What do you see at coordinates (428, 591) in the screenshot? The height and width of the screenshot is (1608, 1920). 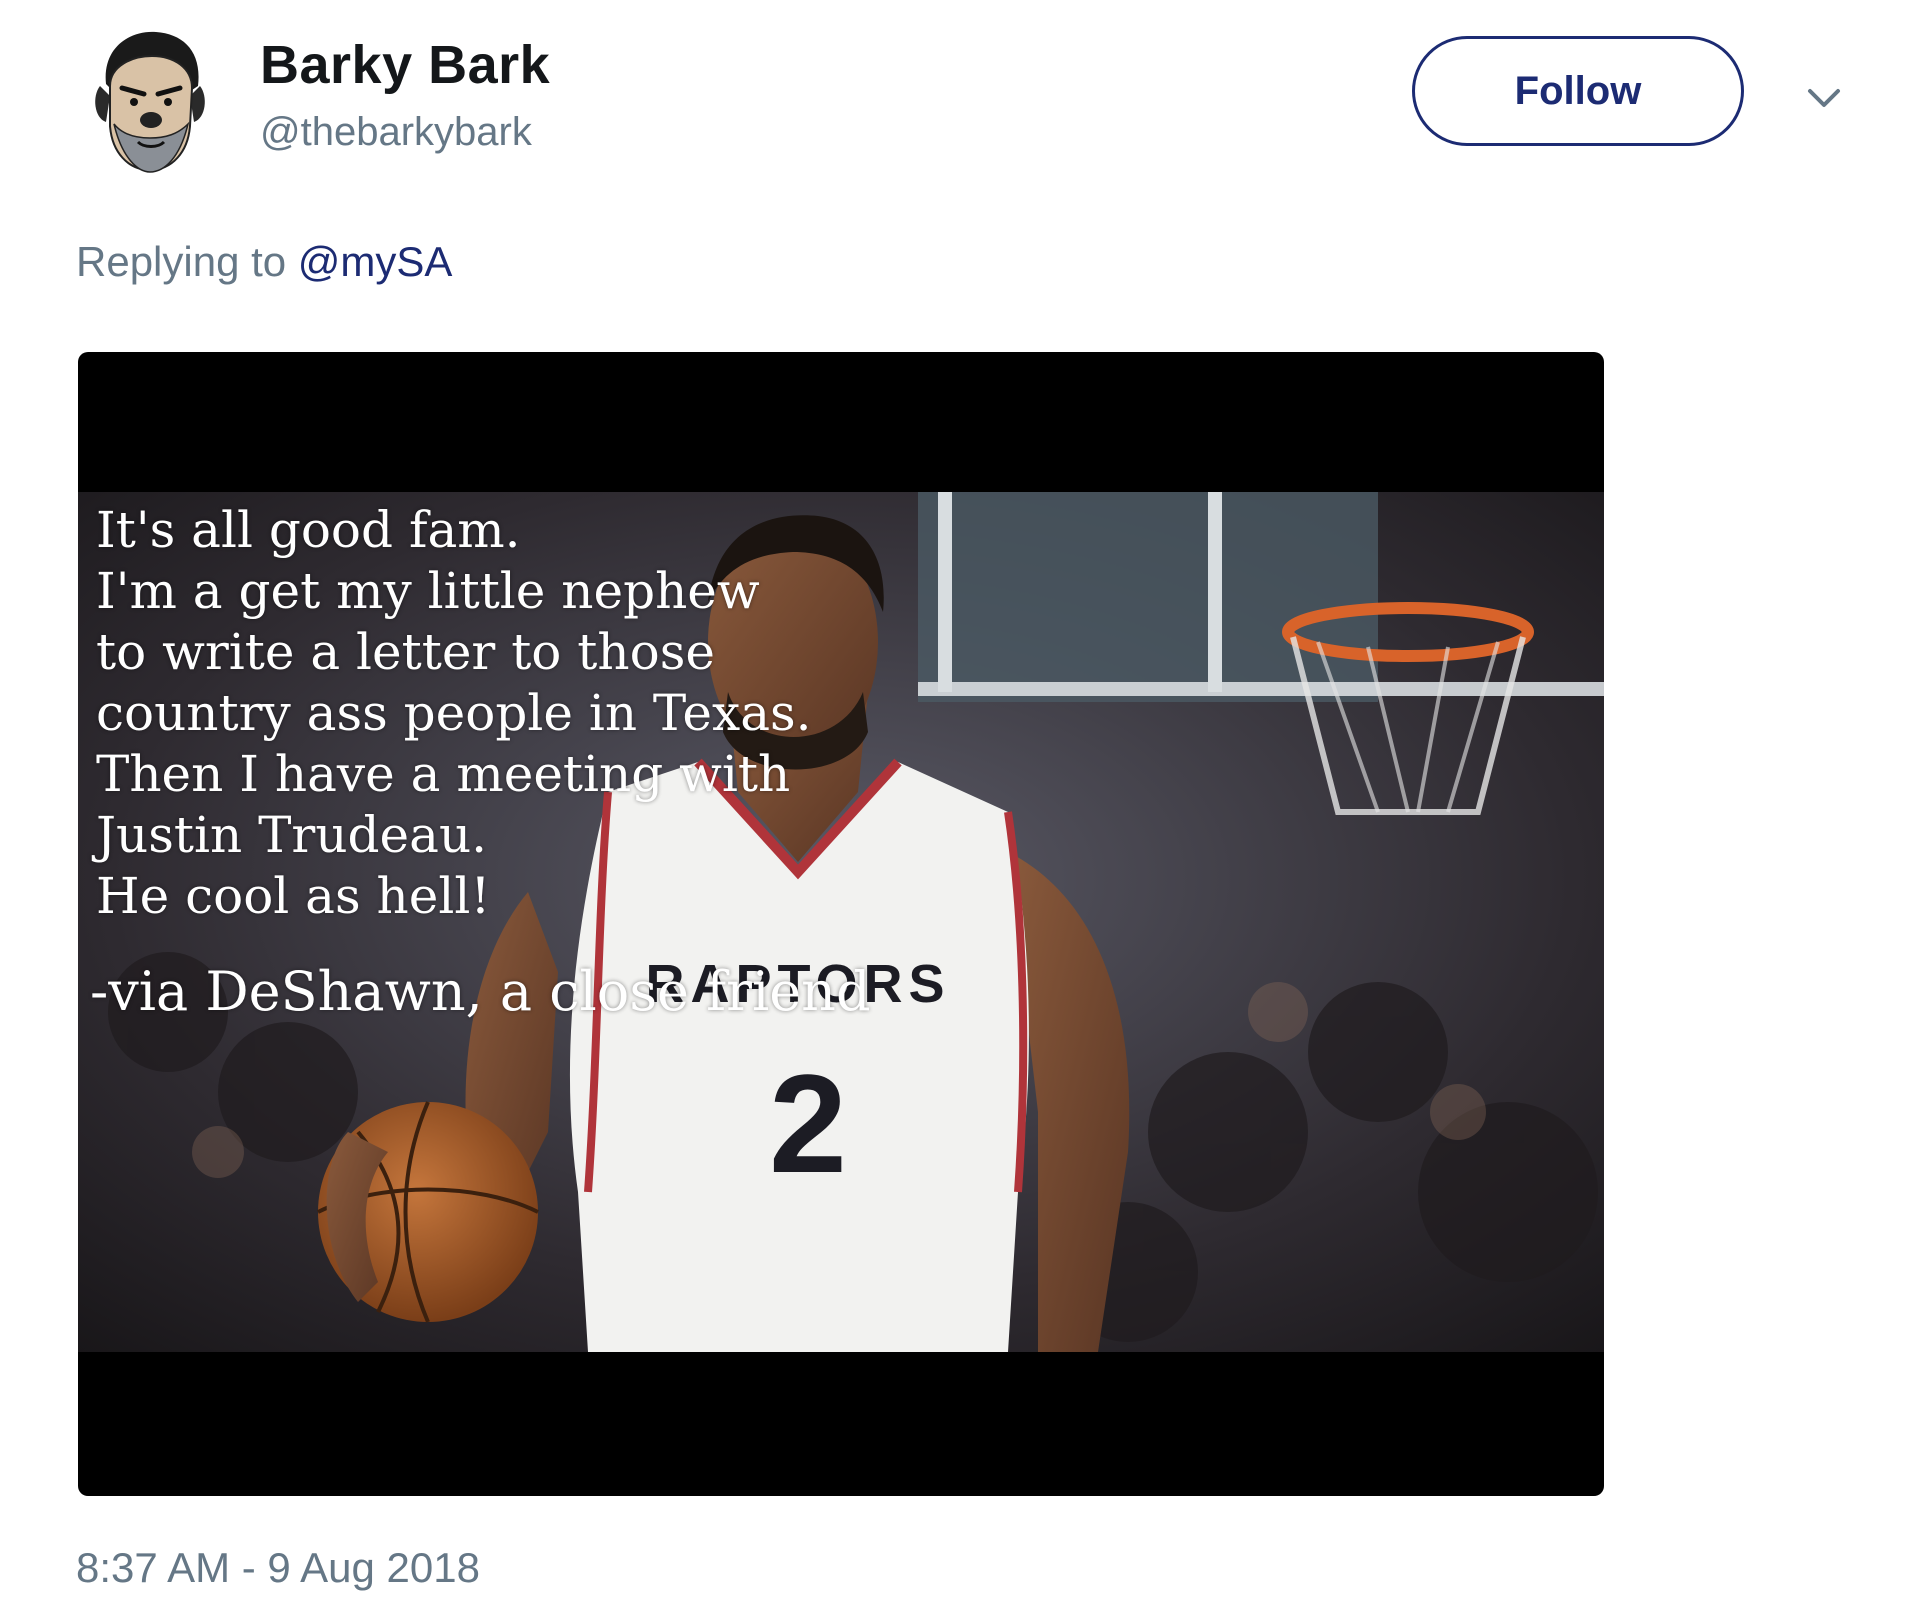 I see `caption-line: I'm a get my little nephew` at bounding box center [428, 591].